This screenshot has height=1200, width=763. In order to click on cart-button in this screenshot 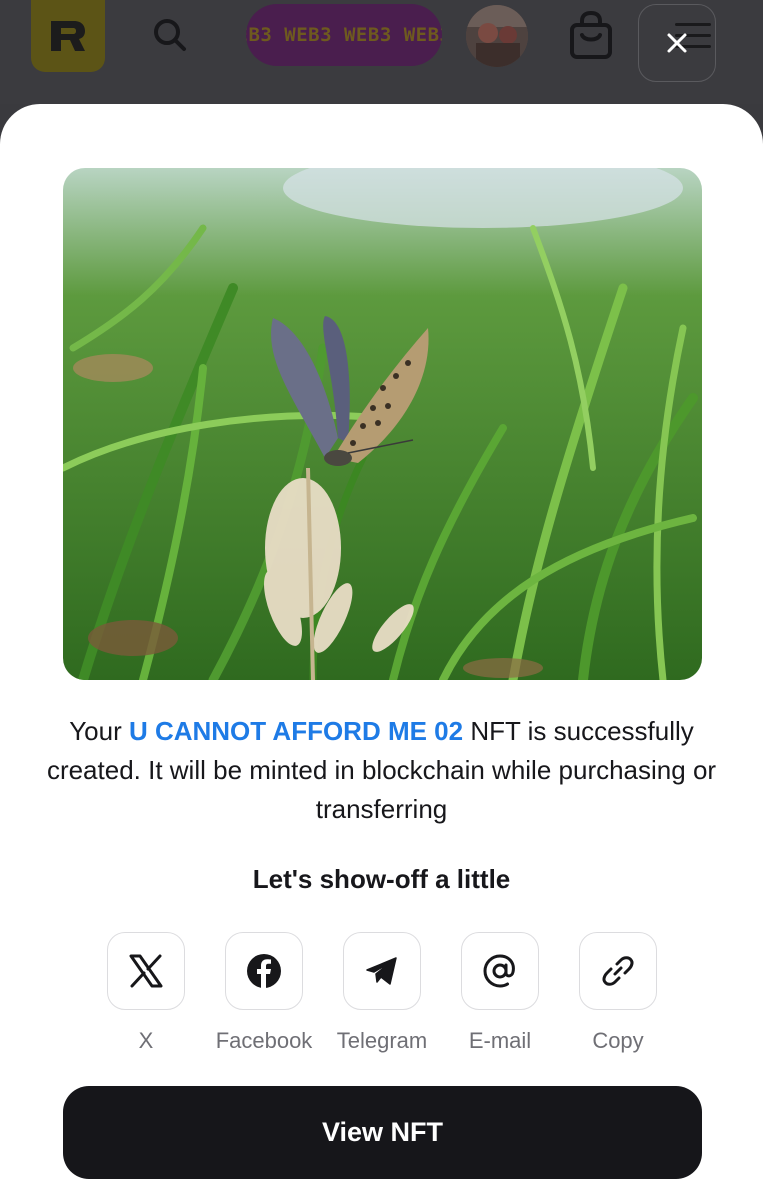, I will do `click(591, 36)`.